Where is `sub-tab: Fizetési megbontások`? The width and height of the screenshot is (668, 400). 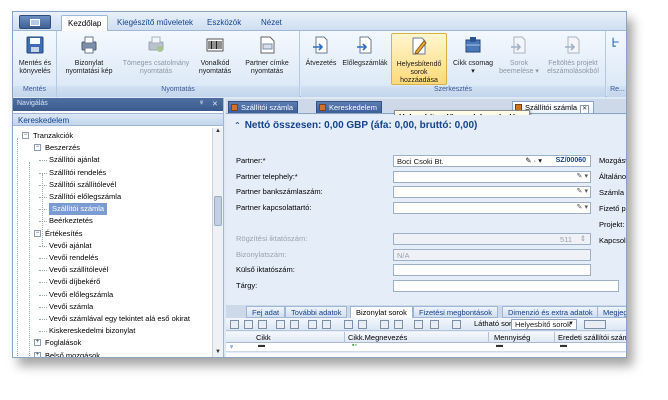
sub-tab: Fizetési megbontások is located at coordinates (455, 312).